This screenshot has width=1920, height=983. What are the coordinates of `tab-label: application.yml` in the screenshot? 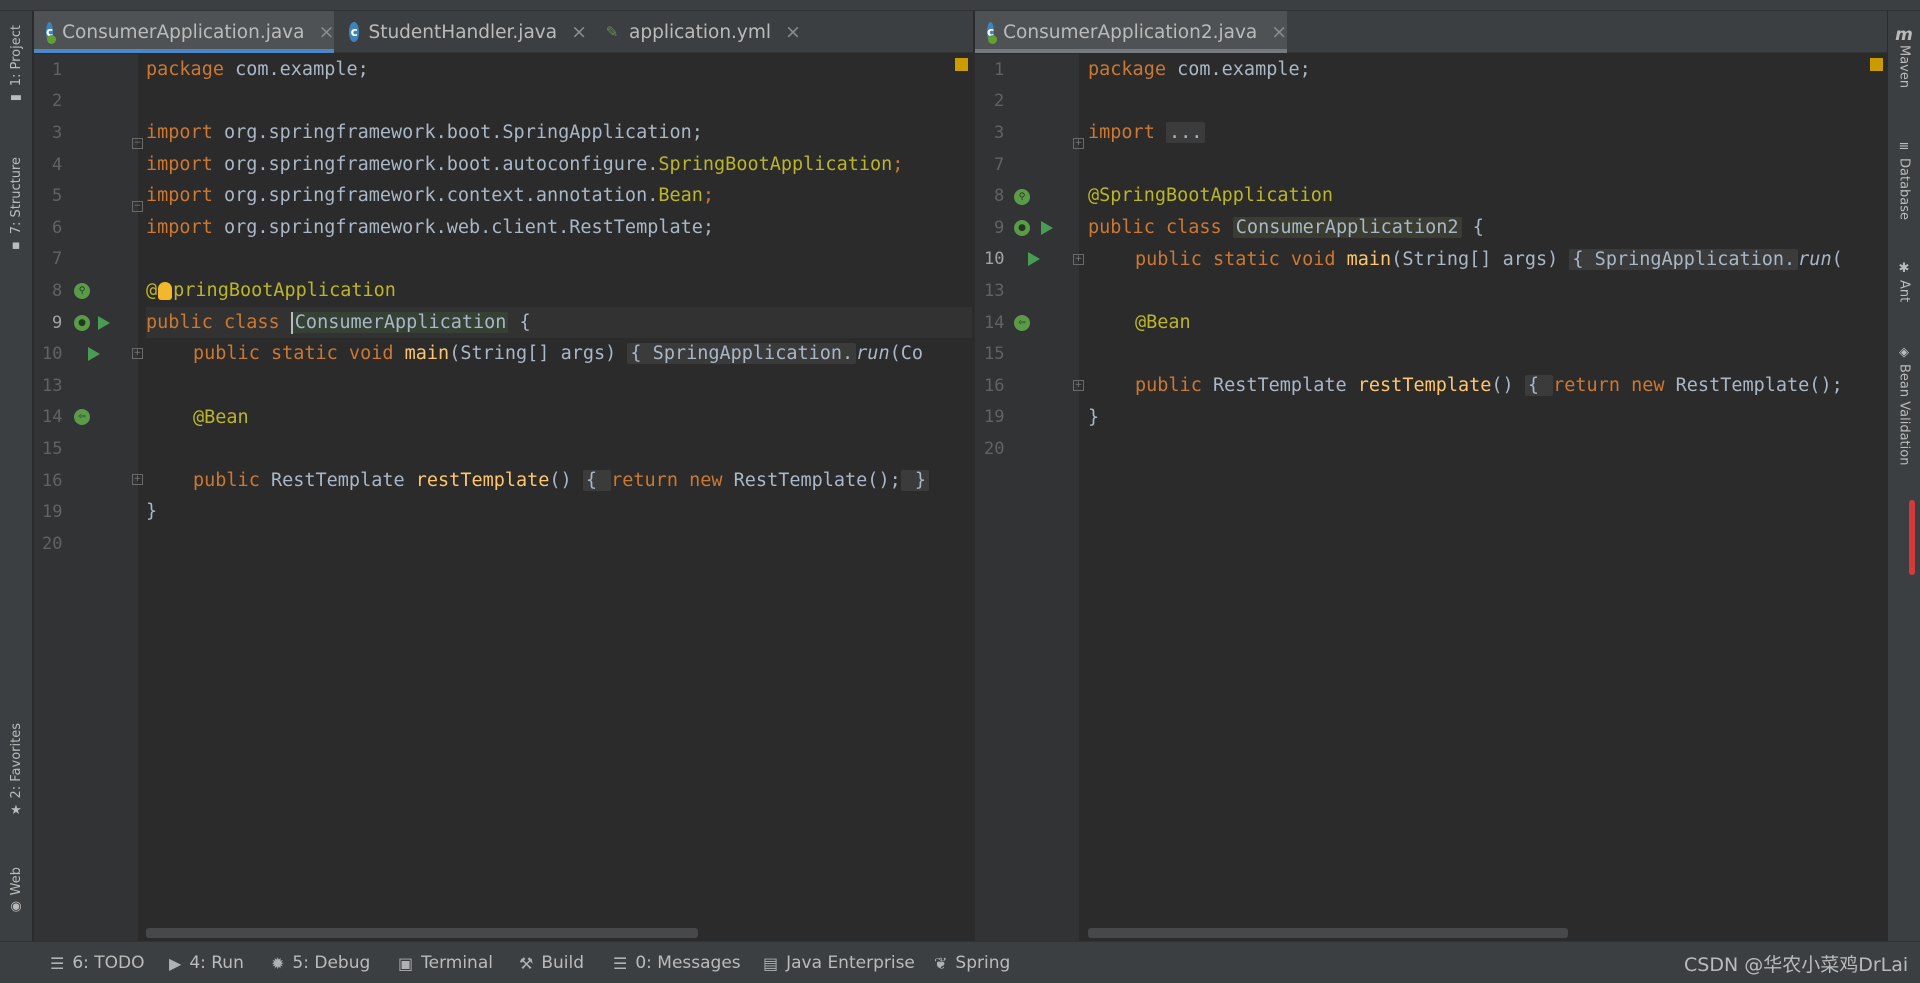 It's located at (700, 32).